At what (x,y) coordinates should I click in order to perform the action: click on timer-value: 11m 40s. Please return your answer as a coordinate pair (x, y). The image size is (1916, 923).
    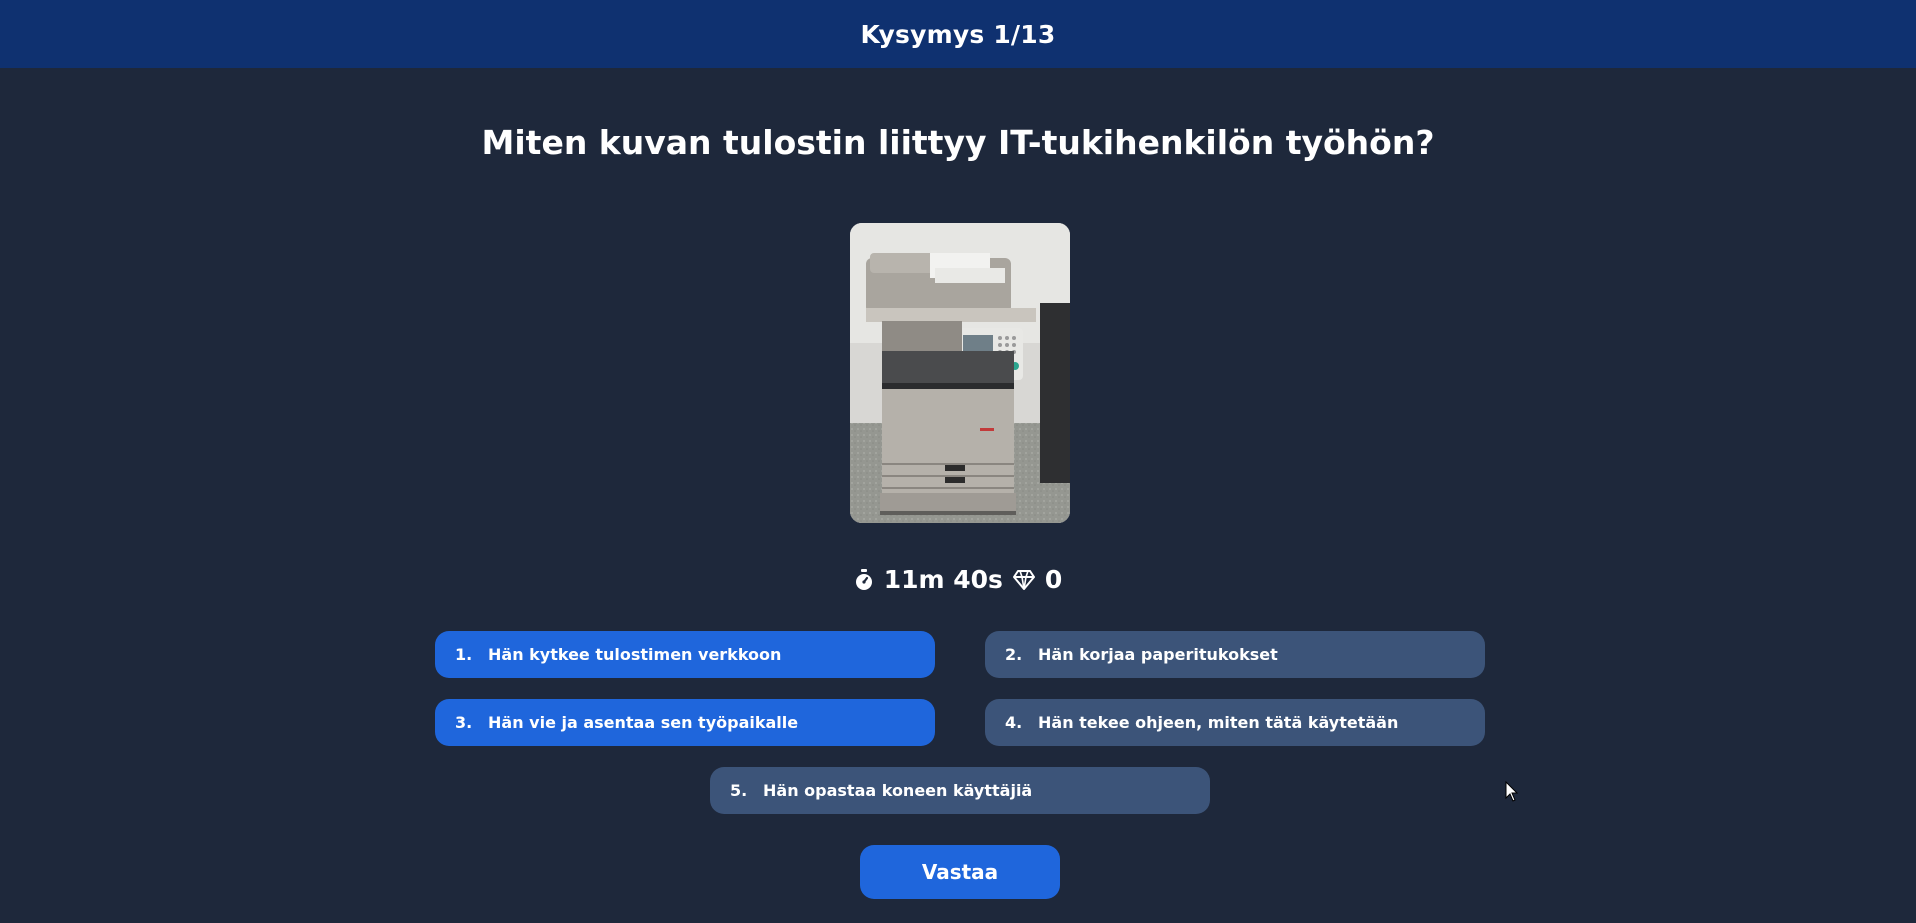
    Looking at the image, I should click on (943, 579).